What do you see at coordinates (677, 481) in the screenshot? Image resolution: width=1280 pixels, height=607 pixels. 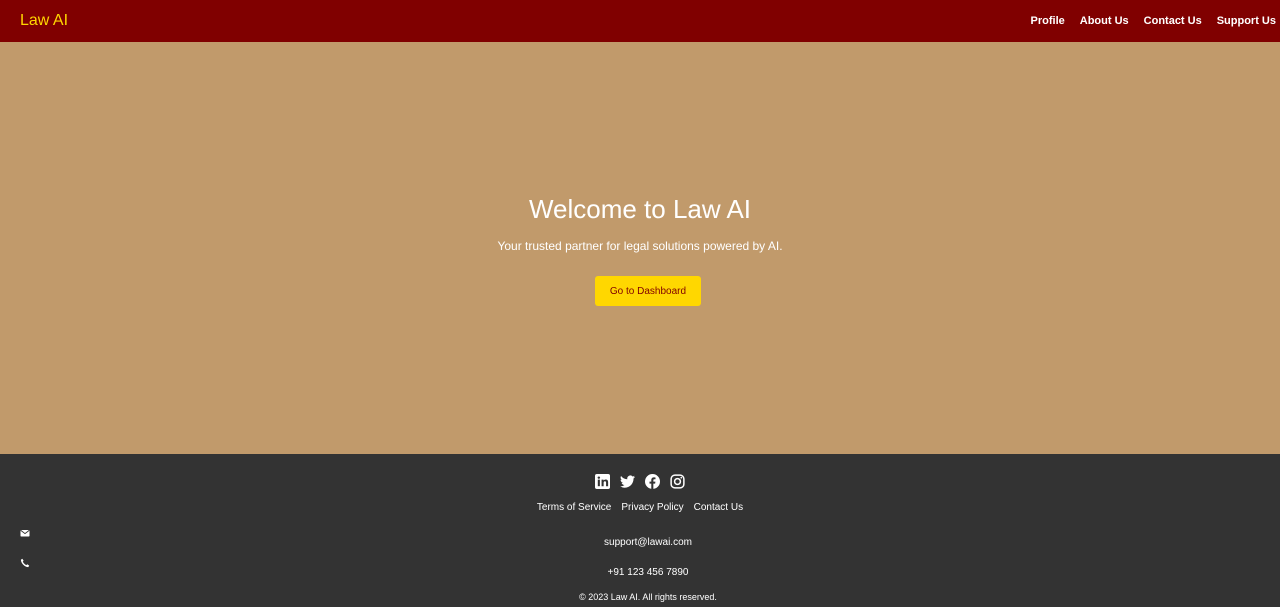 I see `instagram-icon` at bounding box center [677, 481].